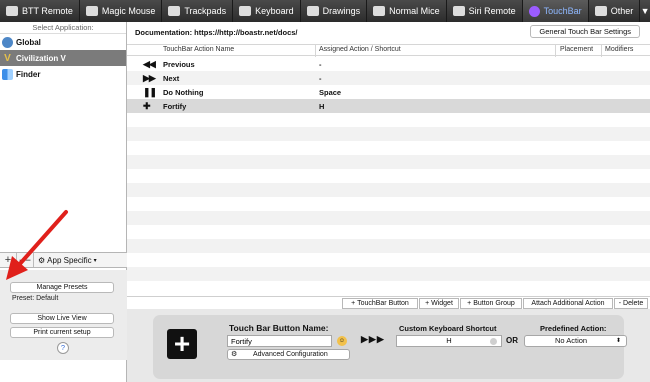 The image size is (650, 382). I want to click on toolbar-expand-button: ▼, so click(645, 11).